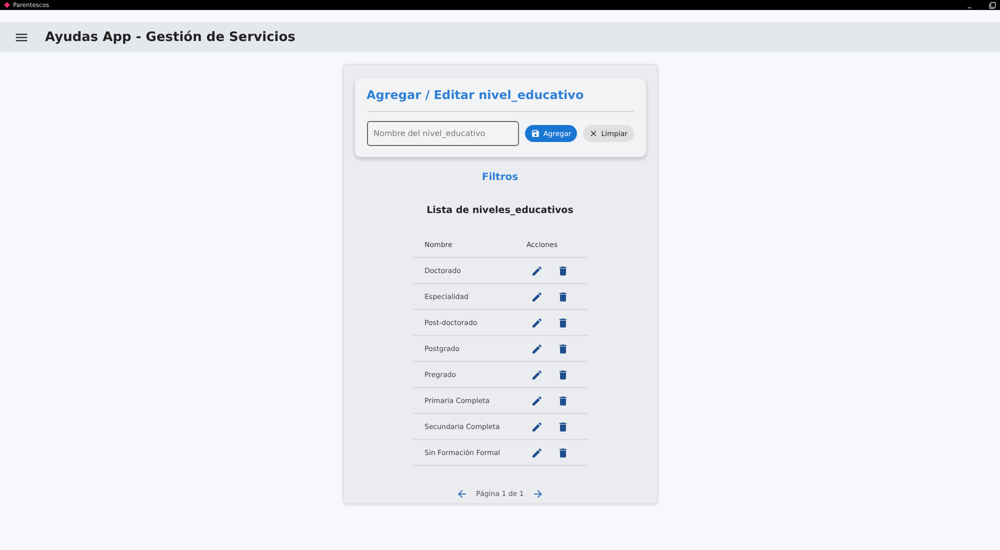 The height and width of the screenshot is (550, 1000). What do you see at coordinates (500, 100) in the screenshot?
I see `form-title: Agregar / Editar nivel_educativo` at bounding box center [500, 100].